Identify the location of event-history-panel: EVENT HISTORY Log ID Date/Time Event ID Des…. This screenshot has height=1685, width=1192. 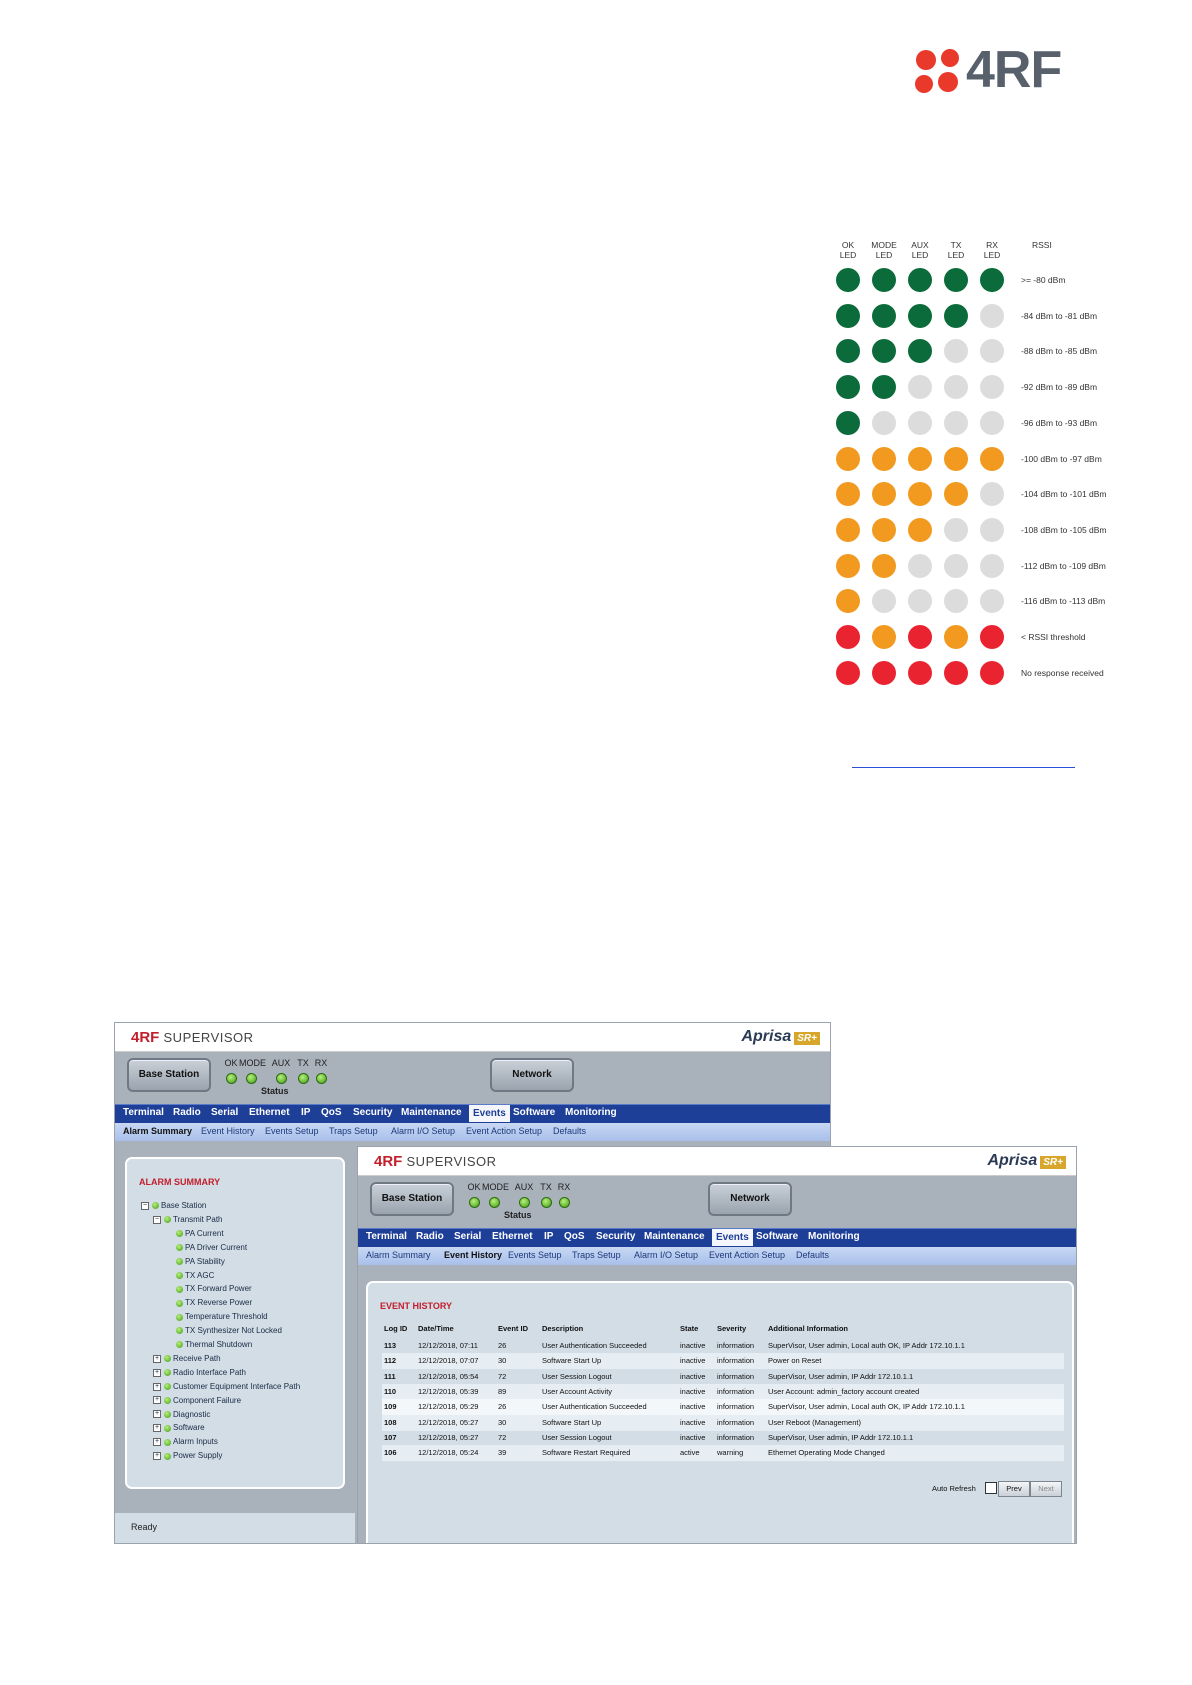
(720, 1412).